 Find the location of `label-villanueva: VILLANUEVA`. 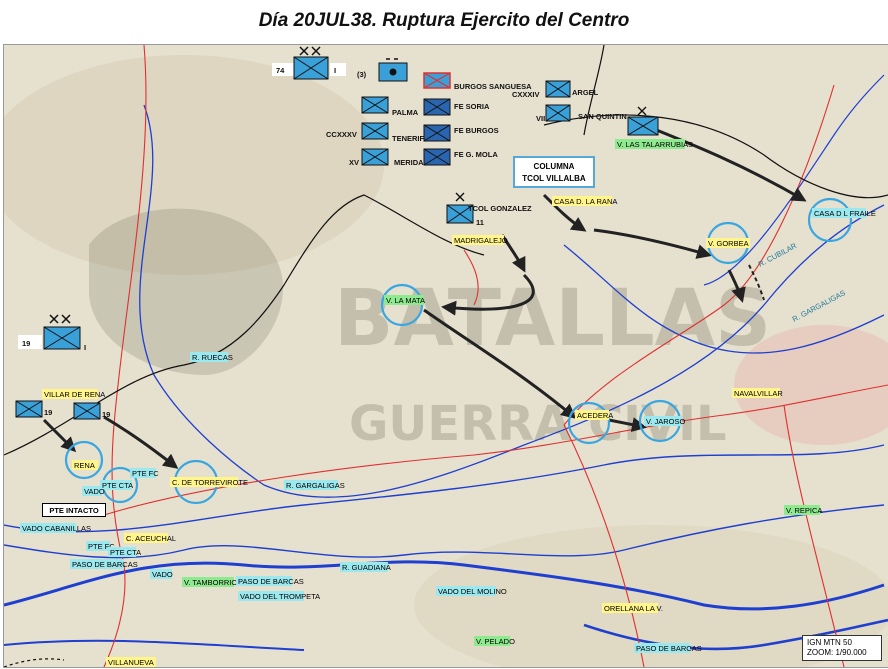

label-villanueva: VILLANUEVA is located at coordinates (131, 662).